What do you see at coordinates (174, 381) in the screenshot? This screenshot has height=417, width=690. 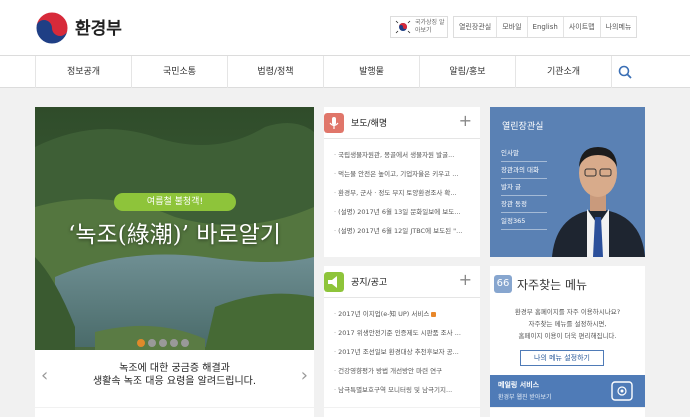 I see `banner-caption-line-2: 생활속 녹조 대응 요령을 알려드립니다.` at bounding box center [174, 381].